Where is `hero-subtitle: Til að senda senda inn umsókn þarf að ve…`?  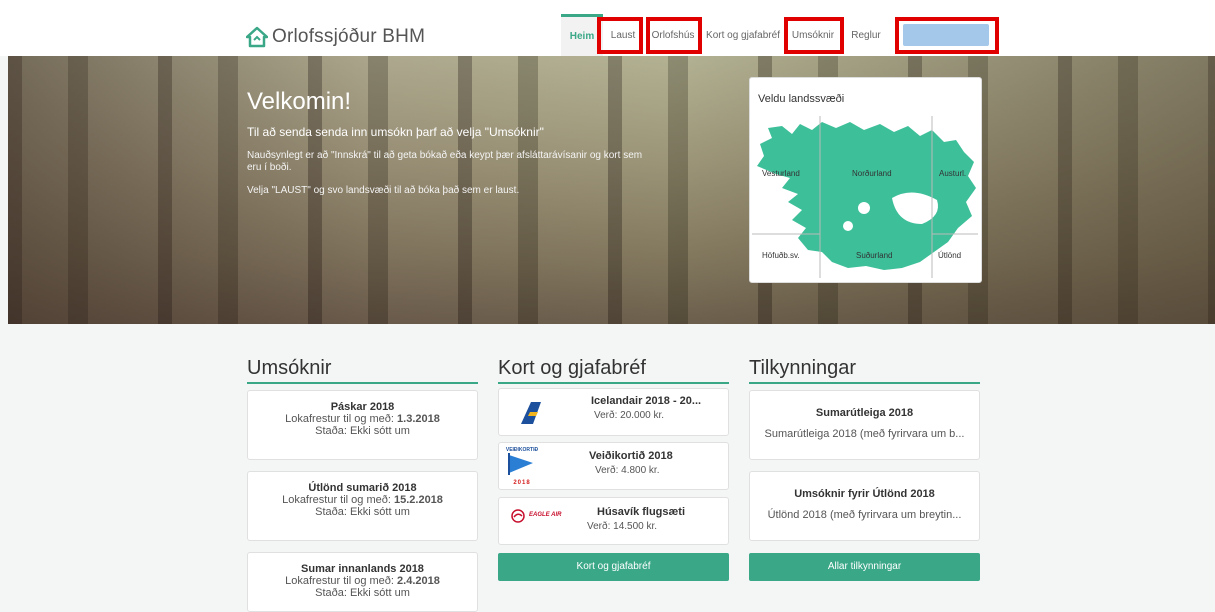 hero-subtitle: Til að senda senda inn umsókn þarf að ve… is located at coordinates (395, 132).